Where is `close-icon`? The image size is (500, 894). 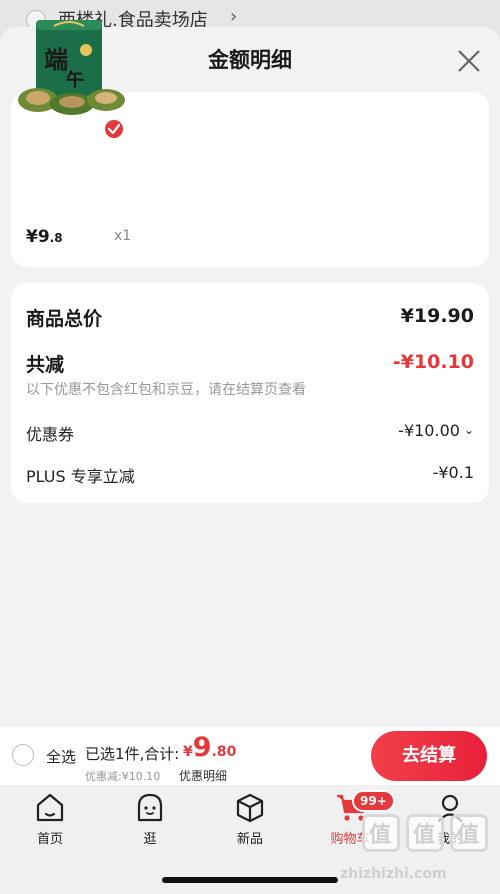
close-icon is located at coordinates (469, 61).